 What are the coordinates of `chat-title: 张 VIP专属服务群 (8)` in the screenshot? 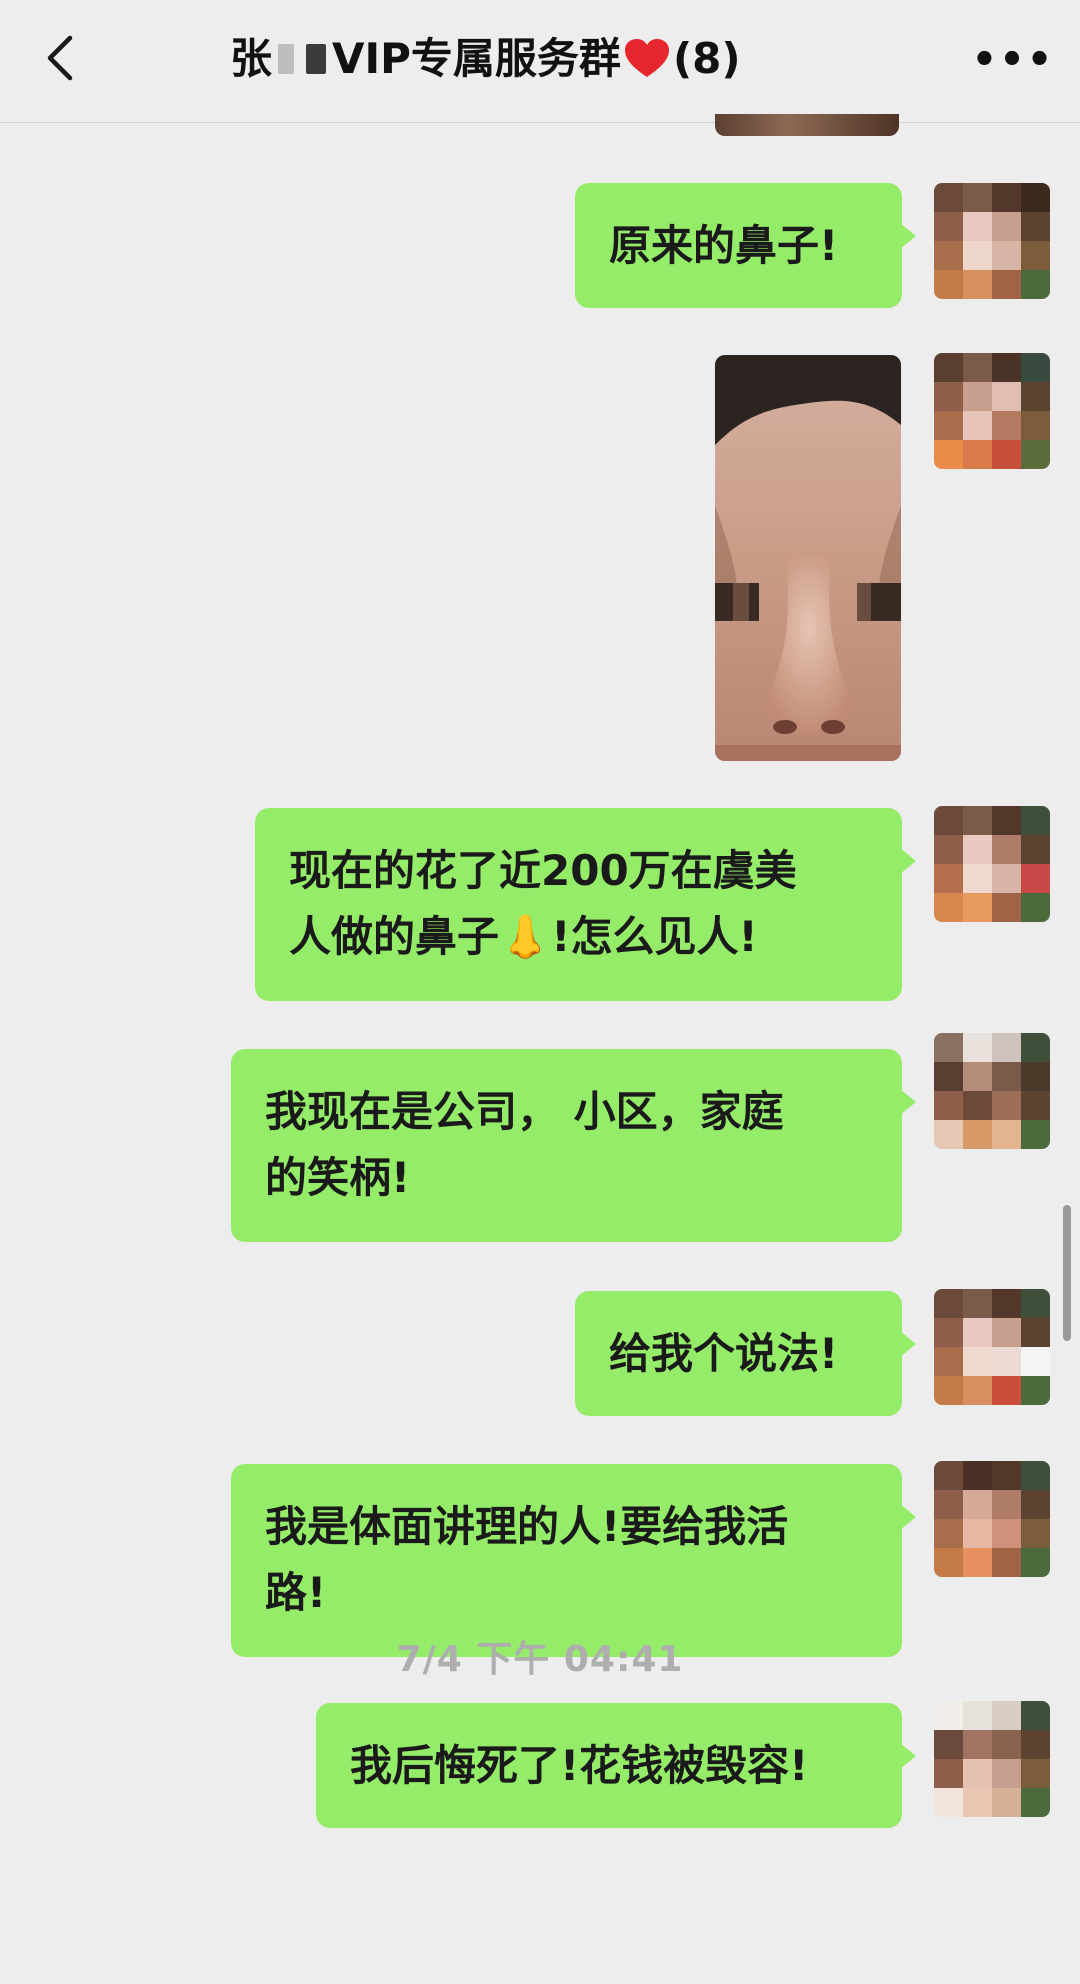 It's located at (550, 59).